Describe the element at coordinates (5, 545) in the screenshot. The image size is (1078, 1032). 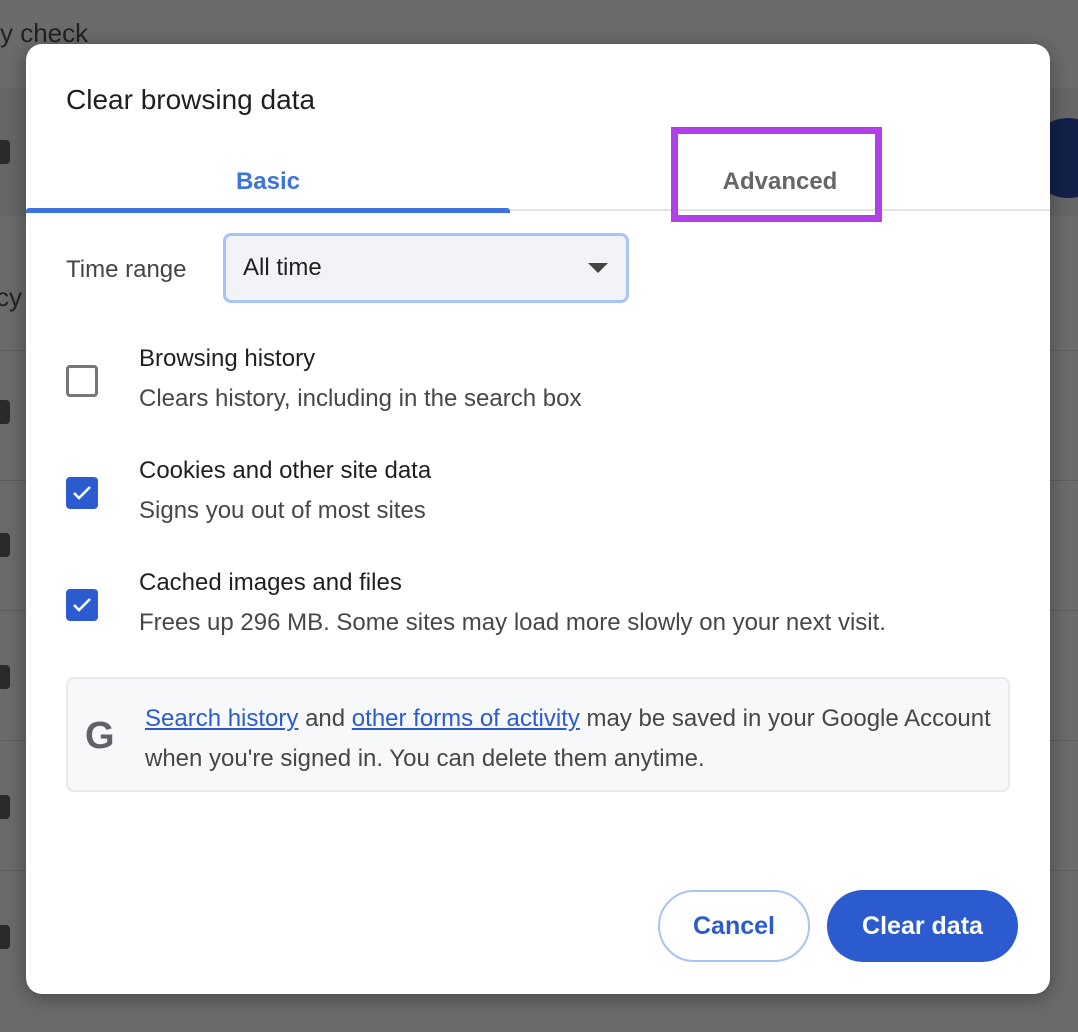
I see `compass-icon` at that location.